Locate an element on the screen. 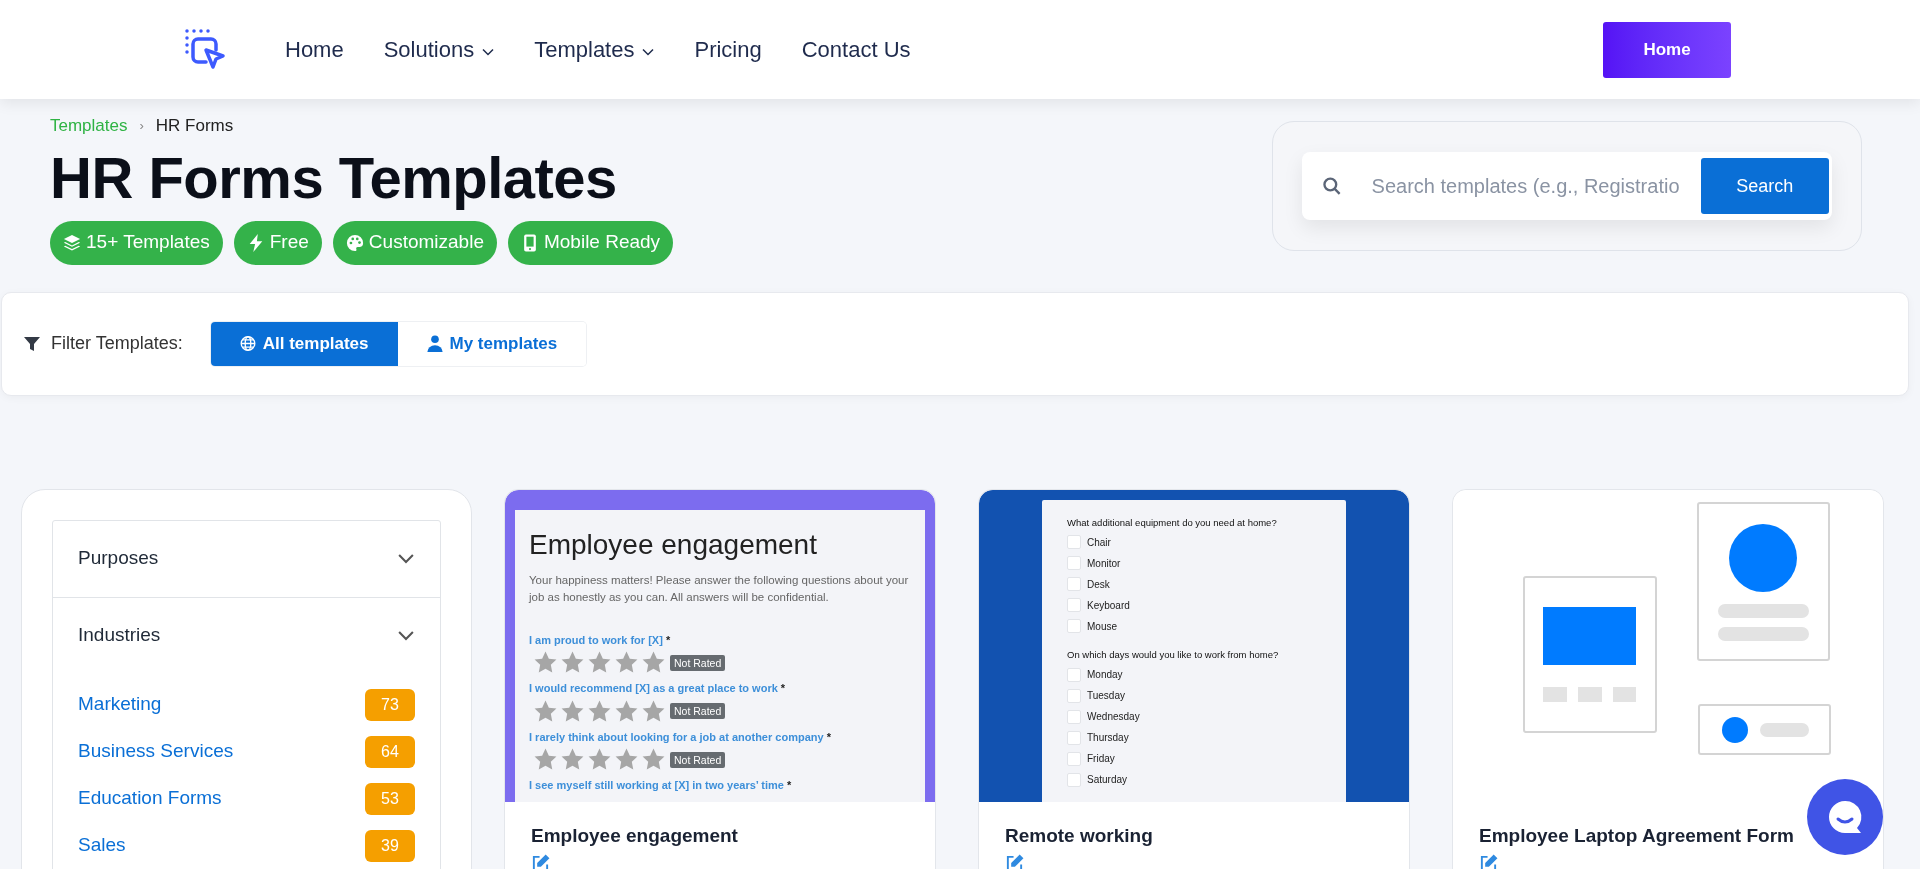  search-button: Search is located at coordinates (1764, 186).